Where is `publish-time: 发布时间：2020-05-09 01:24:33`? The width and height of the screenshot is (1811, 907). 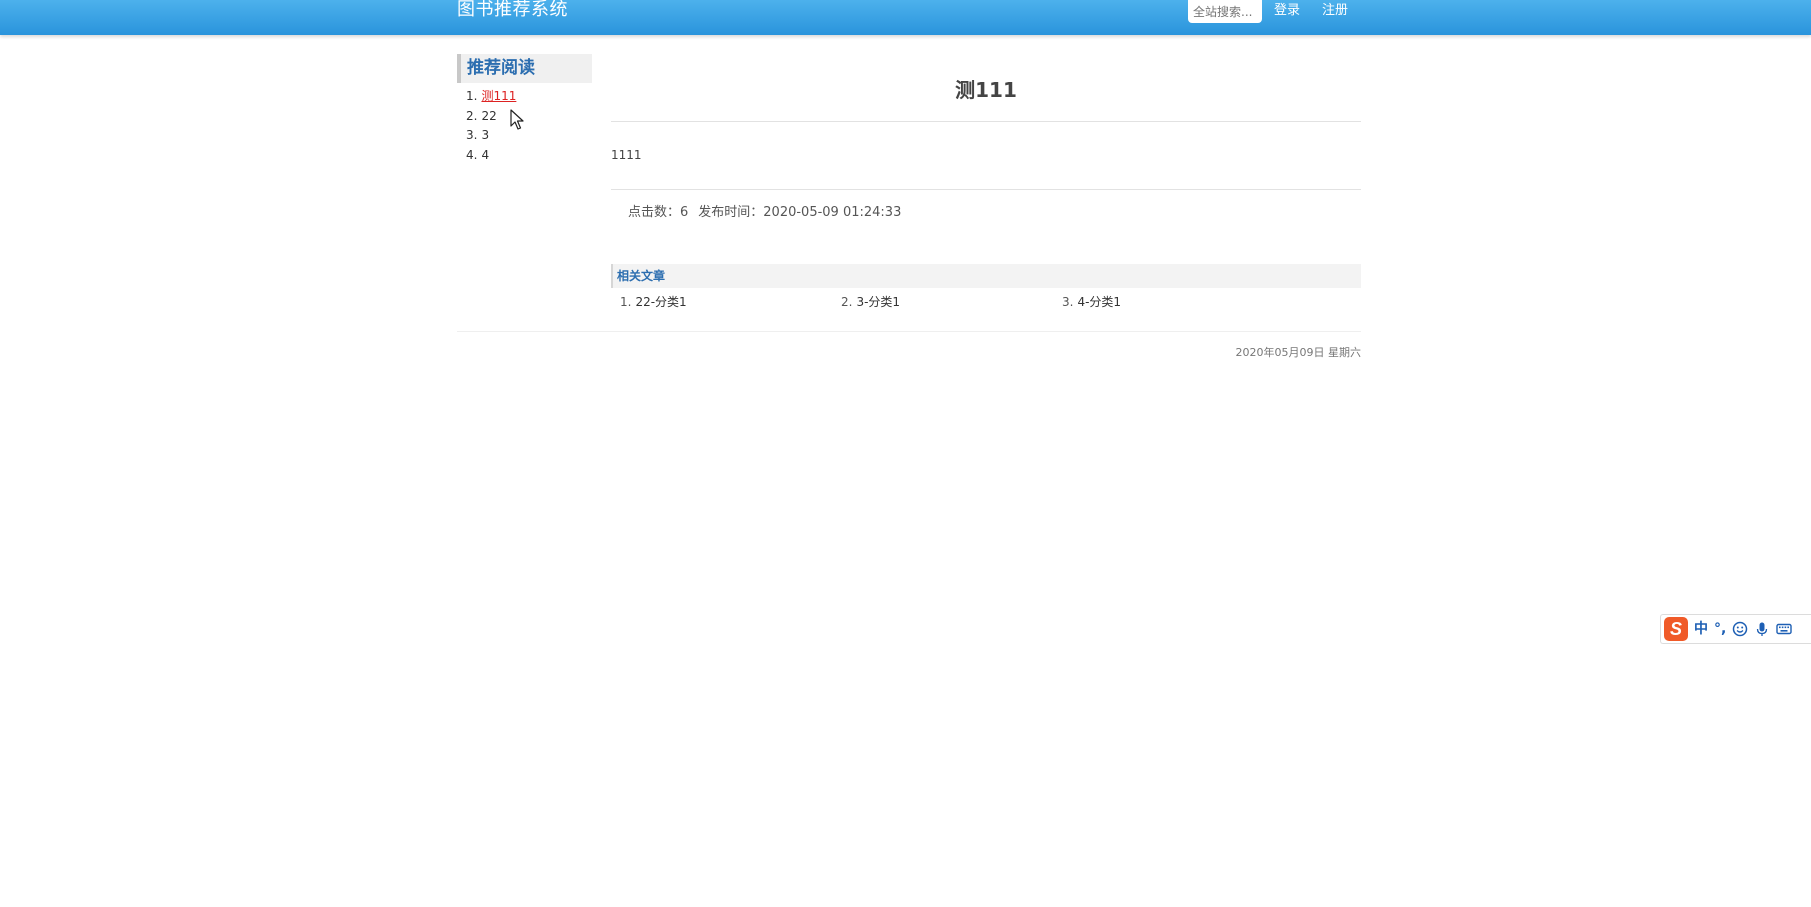
publish-time: 发布时间：2020-05-09 01:24:33 is located at coordinates (800, 212).